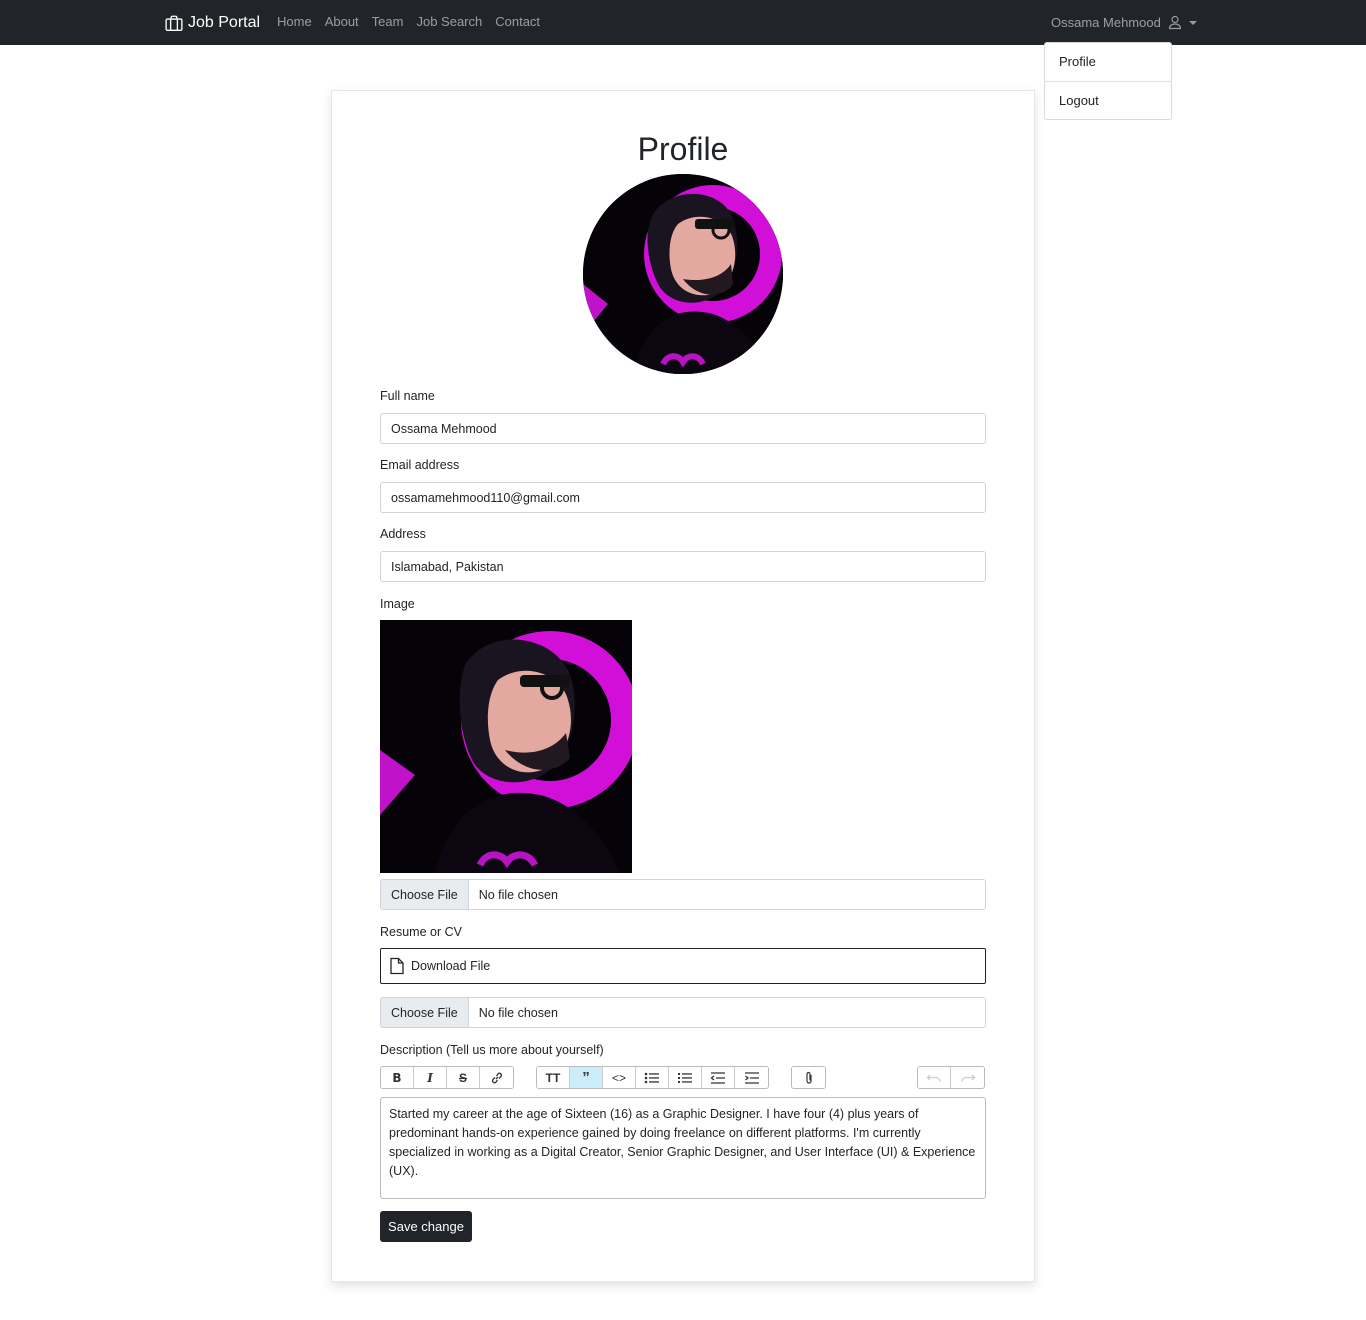 The height and width of the screenshot is (1320, 1366). What do you see at coordinates (518, 894) in the screenshot?
I see `image-file-status: No file chosen` at bounding box center [518, 894].